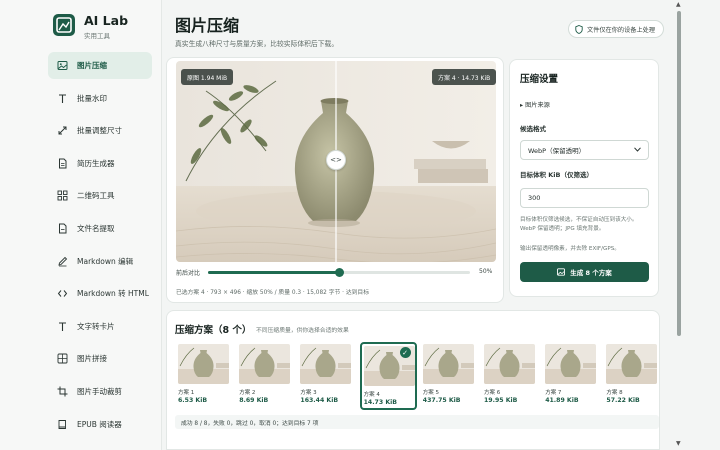 The height and width of the screenshot is (450, 720). Describe the element at coordinates (92, 359) in the screenshot. I see `sidebar-item-label: 图片拼接` at that location.